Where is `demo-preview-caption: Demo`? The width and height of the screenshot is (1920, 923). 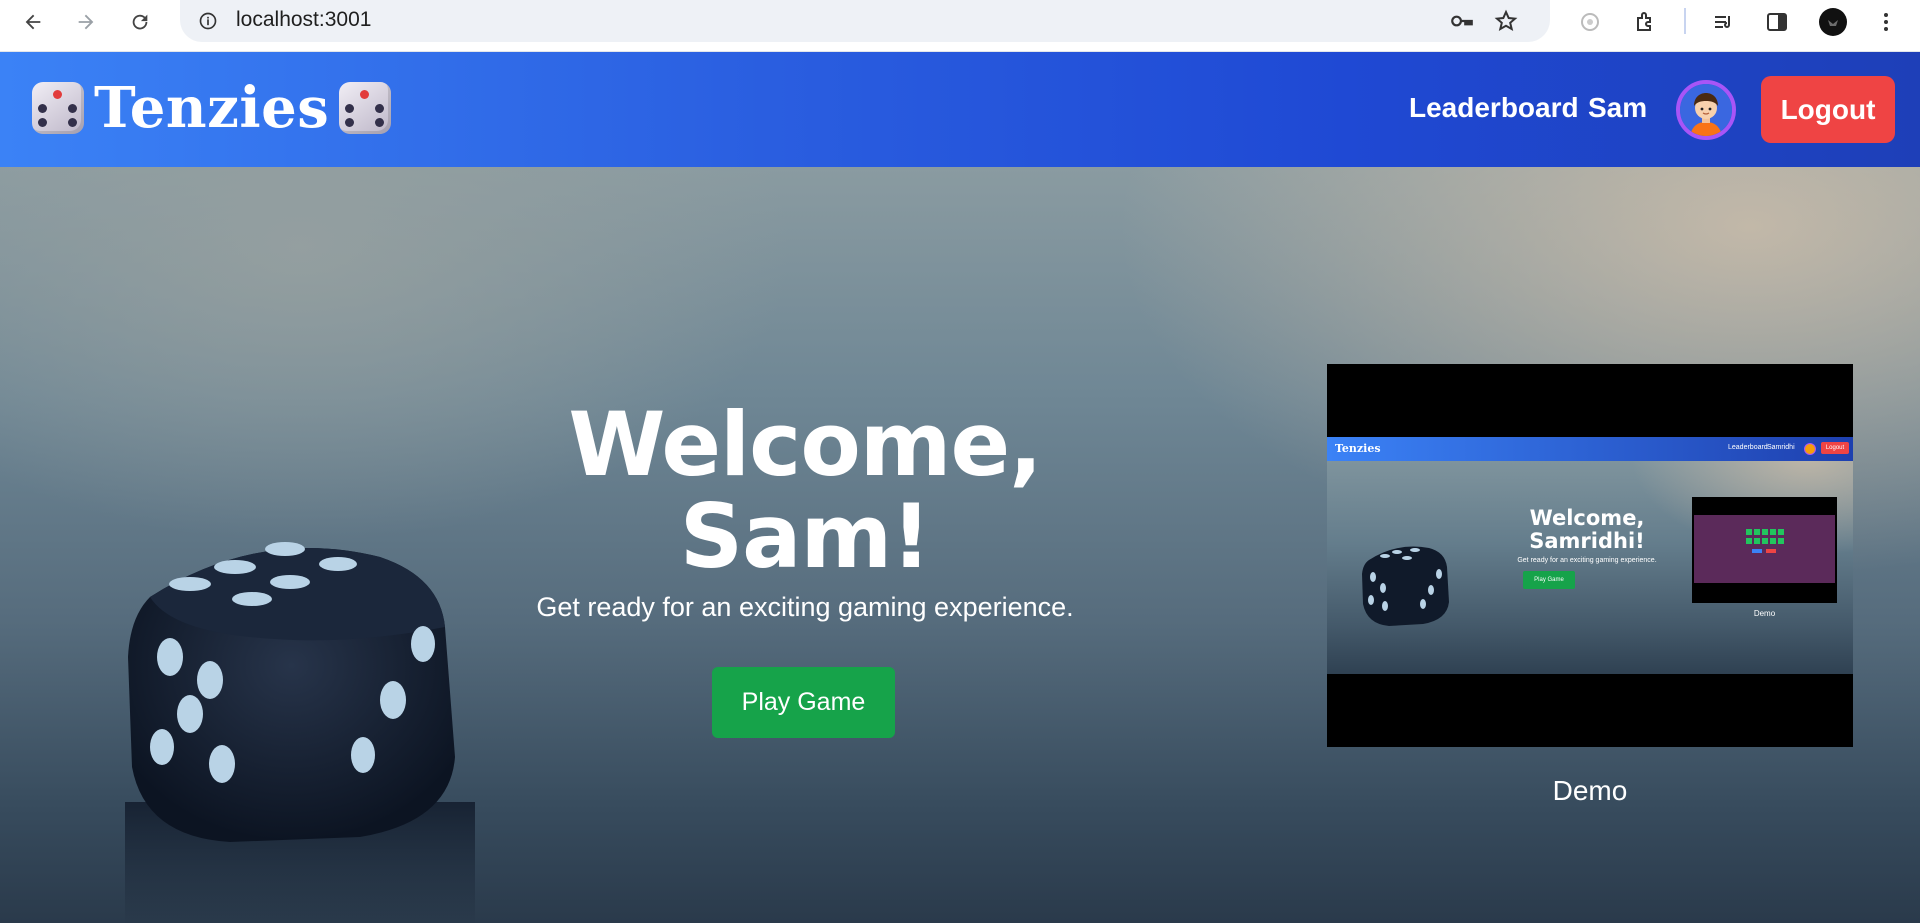
demo-preview-caption: Demo is located at coordinates (1764, 613).